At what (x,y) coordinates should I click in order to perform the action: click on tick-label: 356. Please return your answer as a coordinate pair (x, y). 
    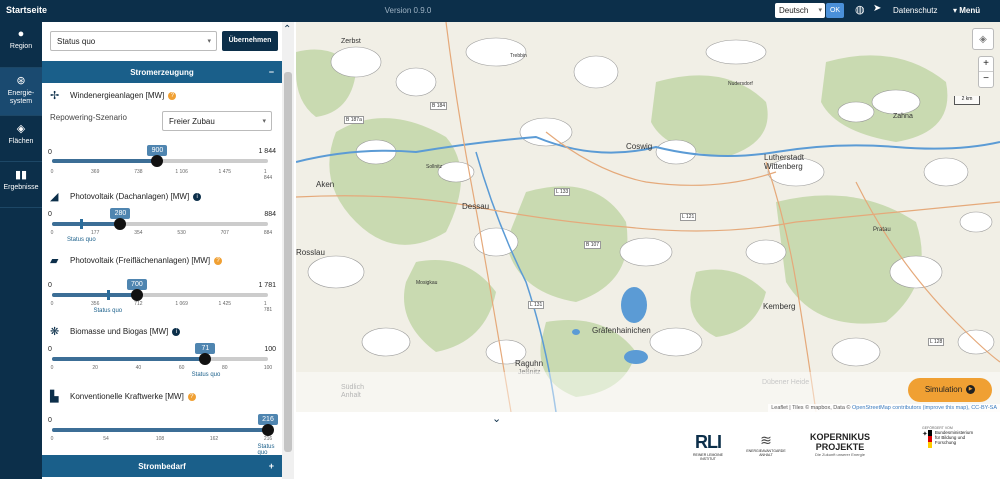
    Looking at the image, I should click on (95, 304).